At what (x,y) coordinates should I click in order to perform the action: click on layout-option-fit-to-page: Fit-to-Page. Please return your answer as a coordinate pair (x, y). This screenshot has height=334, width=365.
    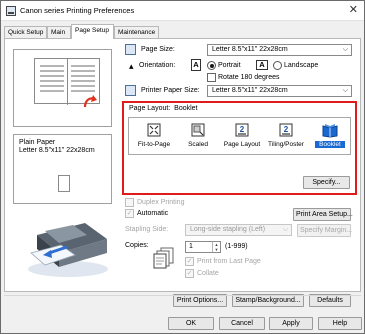
    Looking at the image, I should click on (154, 136).